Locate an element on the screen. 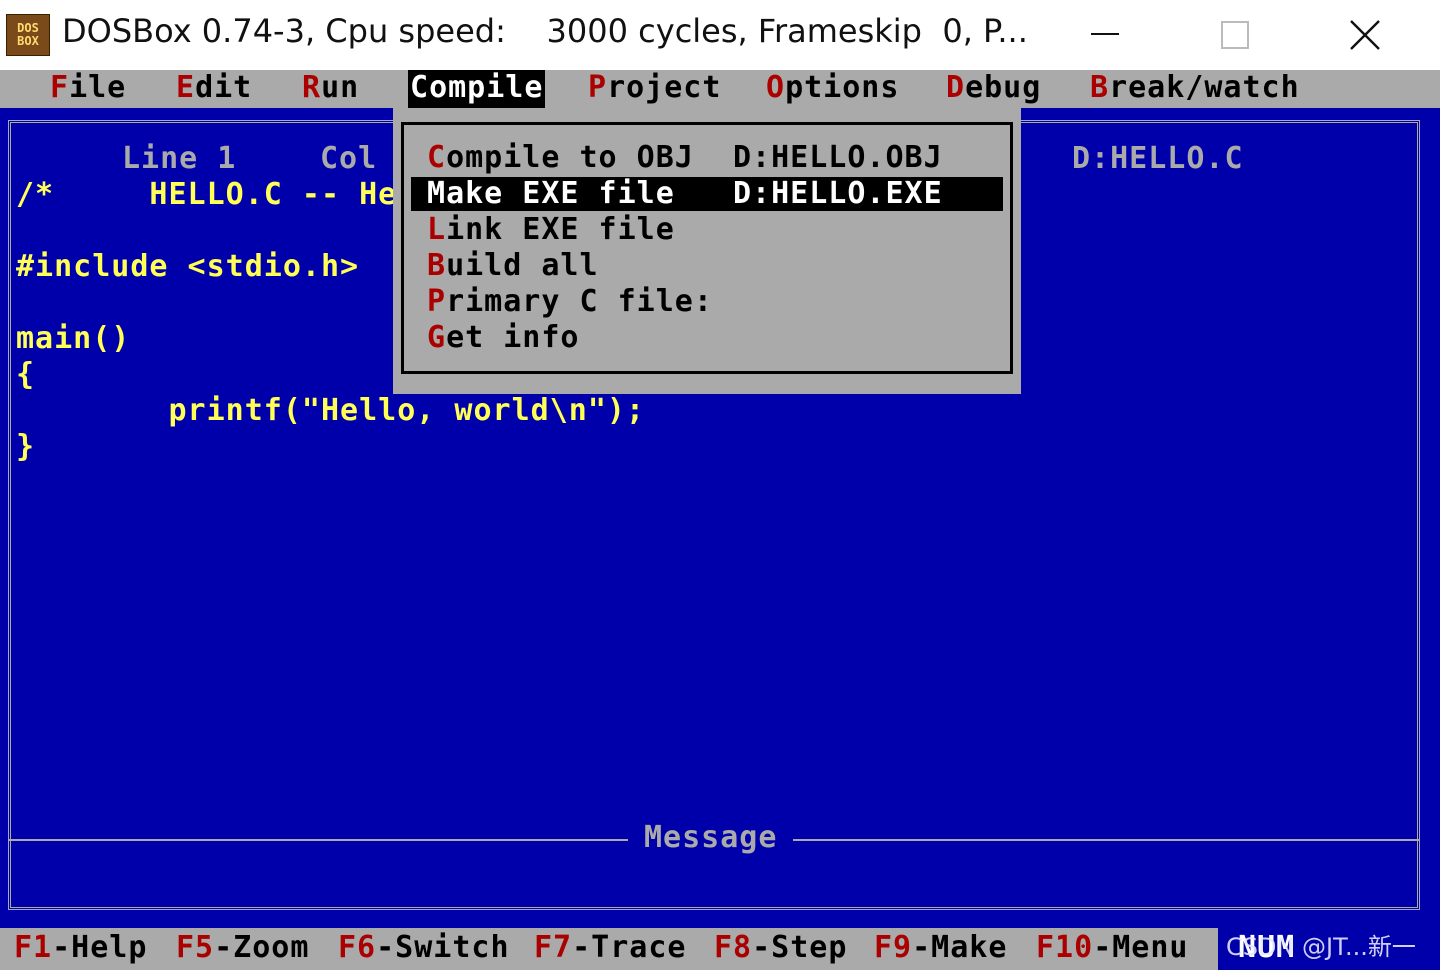  menu-item-hotkey: P is located at coordinates (437, 301).